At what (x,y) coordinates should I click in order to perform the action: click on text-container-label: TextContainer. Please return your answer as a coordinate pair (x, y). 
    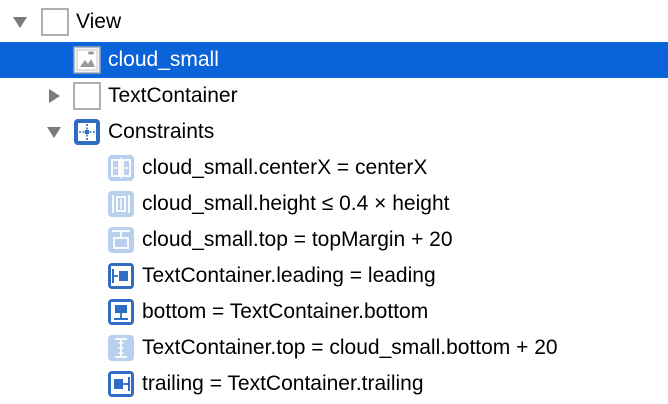
    Looking at the image, I should click on (173, 95).